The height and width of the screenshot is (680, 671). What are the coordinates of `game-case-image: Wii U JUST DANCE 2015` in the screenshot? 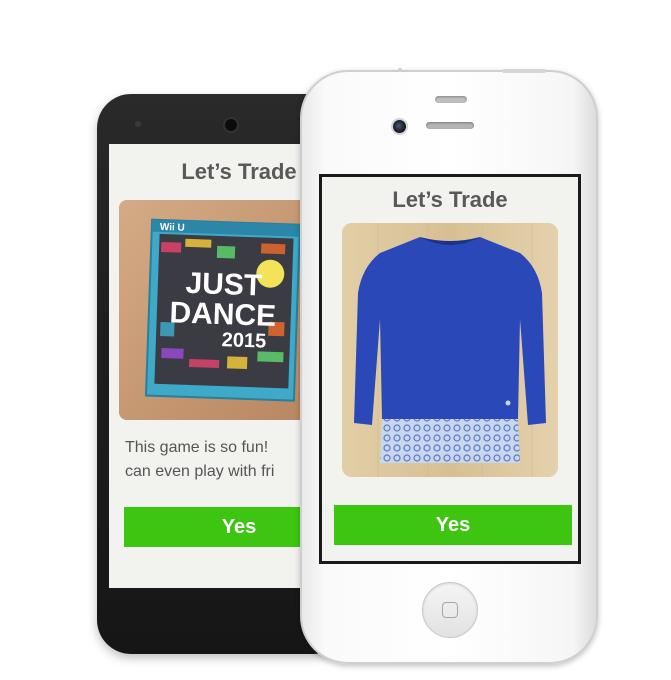 It's located at (219, 310).